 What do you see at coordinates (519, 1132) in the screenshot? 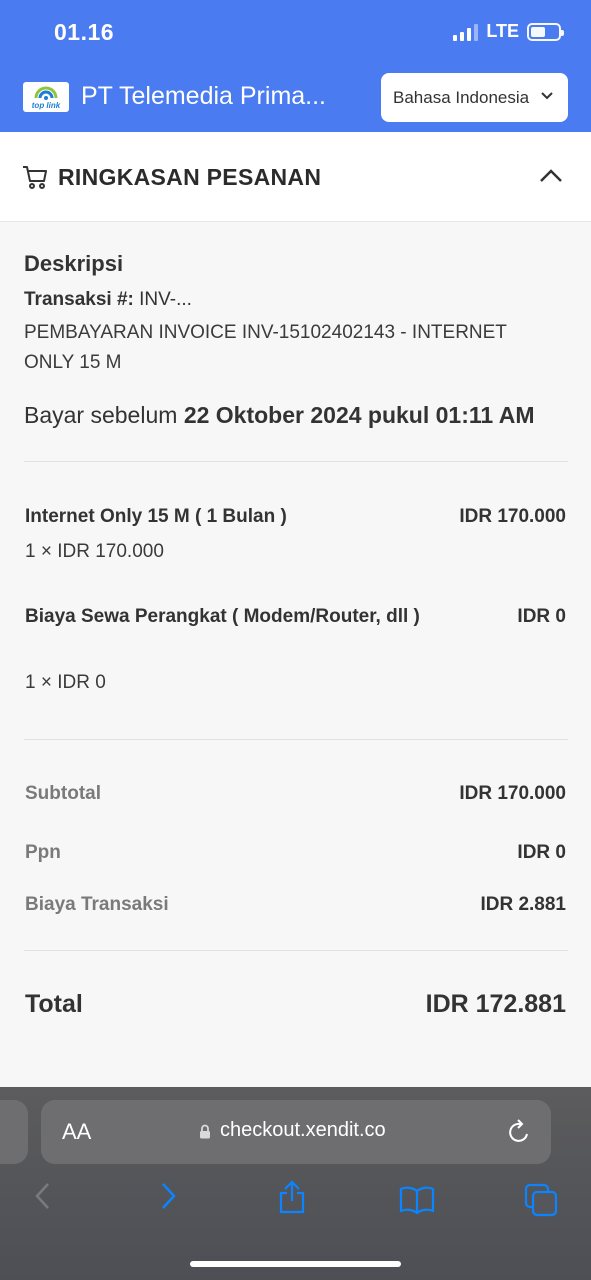
I see `reload-icon` at bounding box center [519, 1132].